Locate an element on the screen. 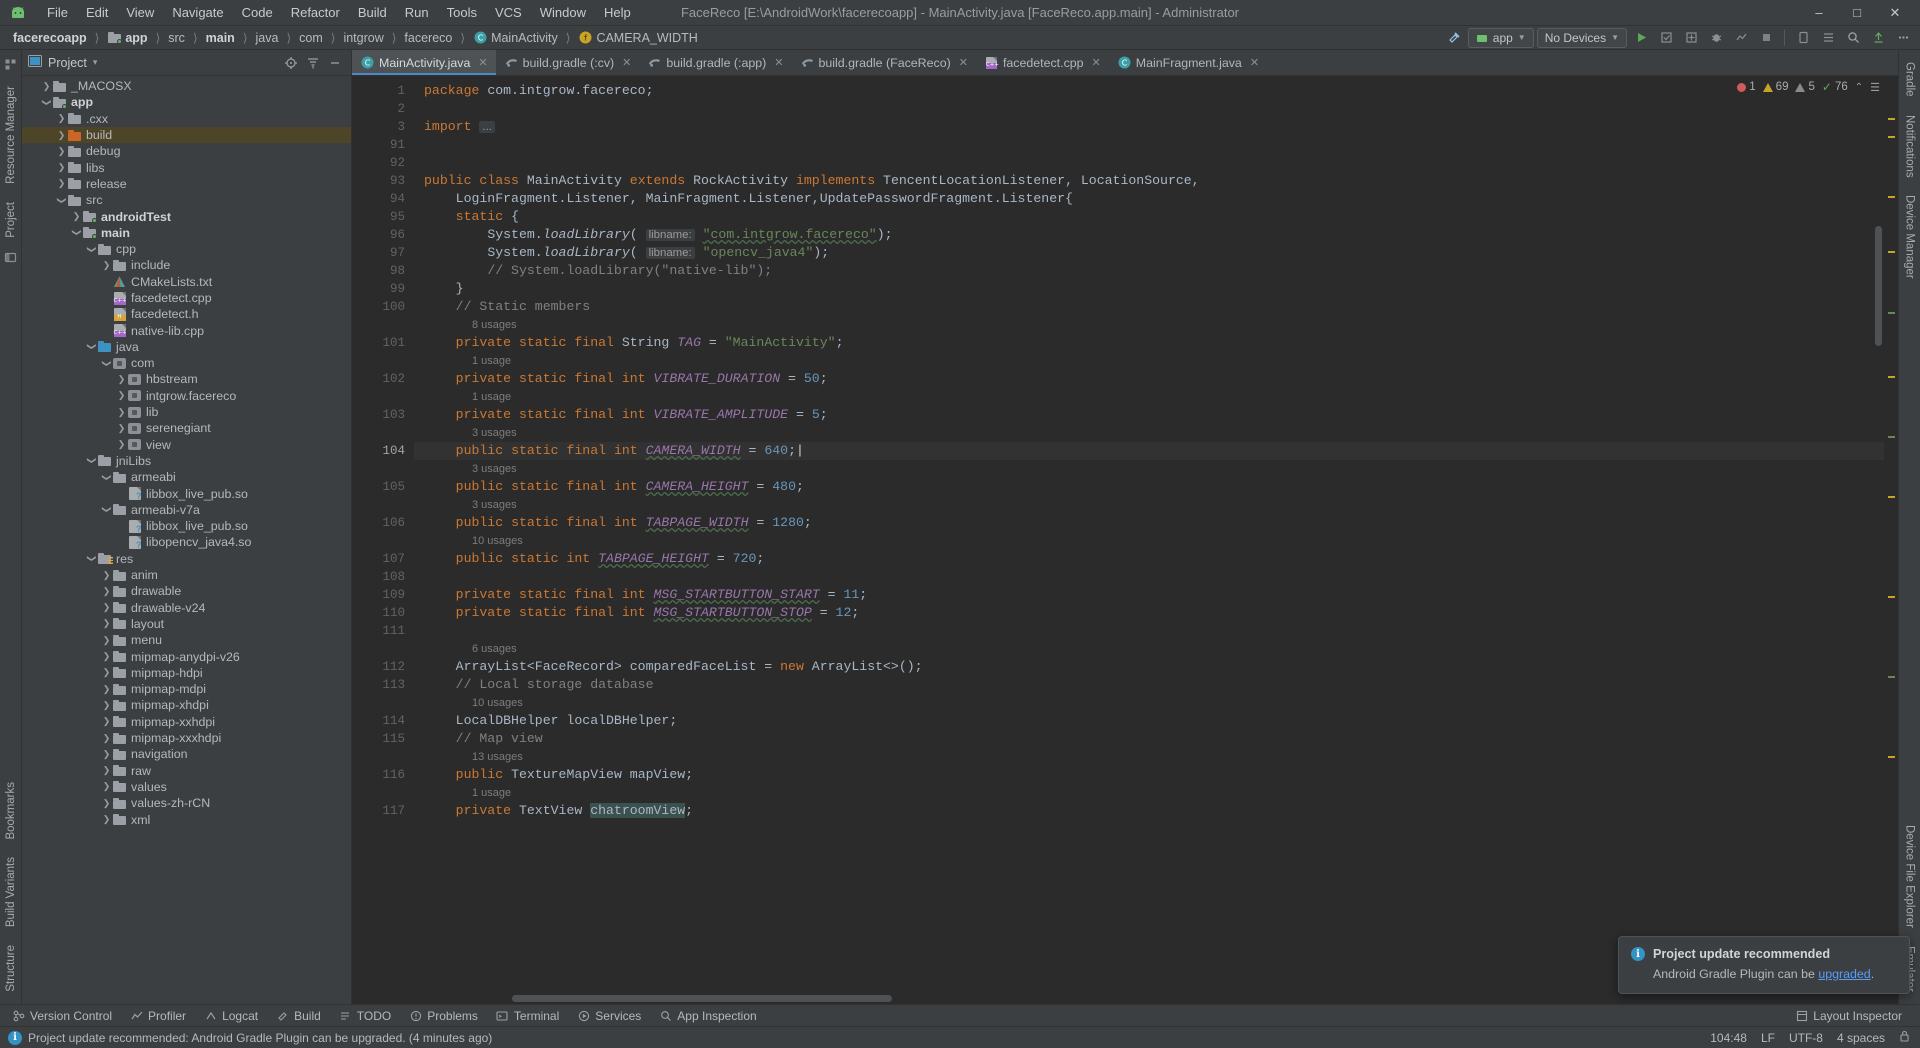 This screenshot has height=1048, width=1920. profile-icon is located at coordinates (1741, 38).